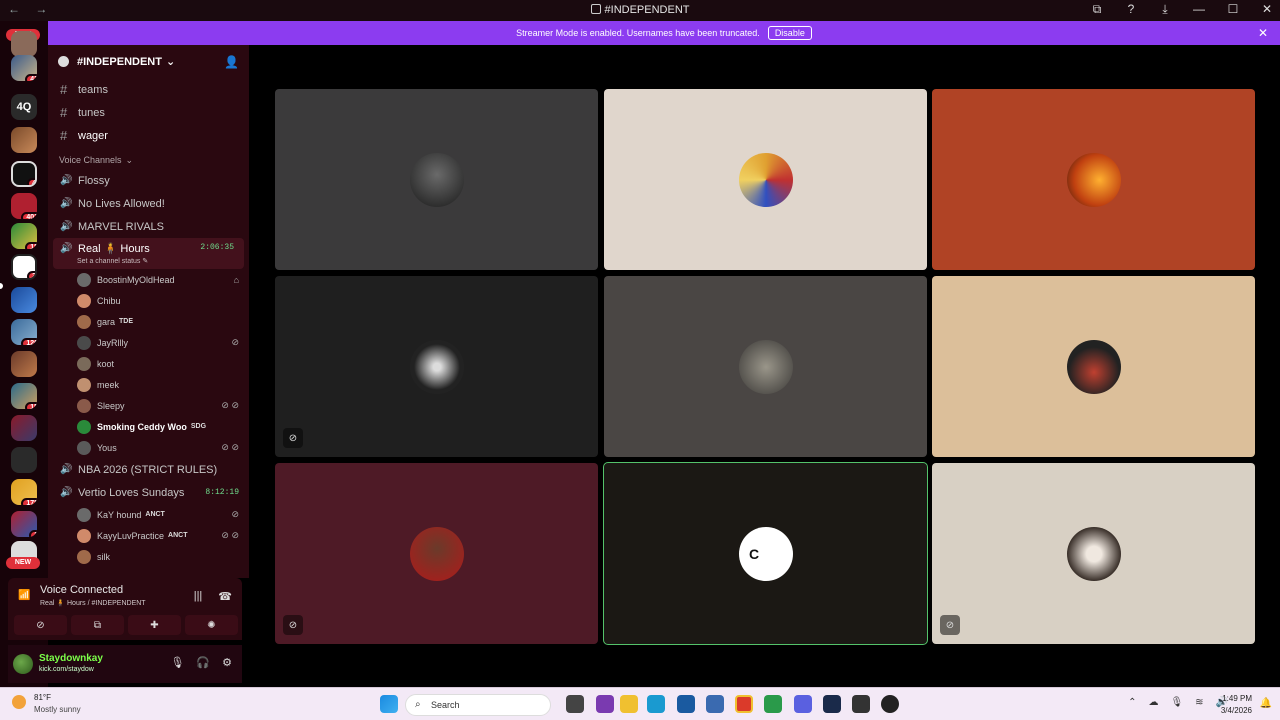 The image size is (1280, 720). Describe the element at coordinates (1132, 702) in the screenshot. I see `chevron-up-icon: ⌃` at that location.